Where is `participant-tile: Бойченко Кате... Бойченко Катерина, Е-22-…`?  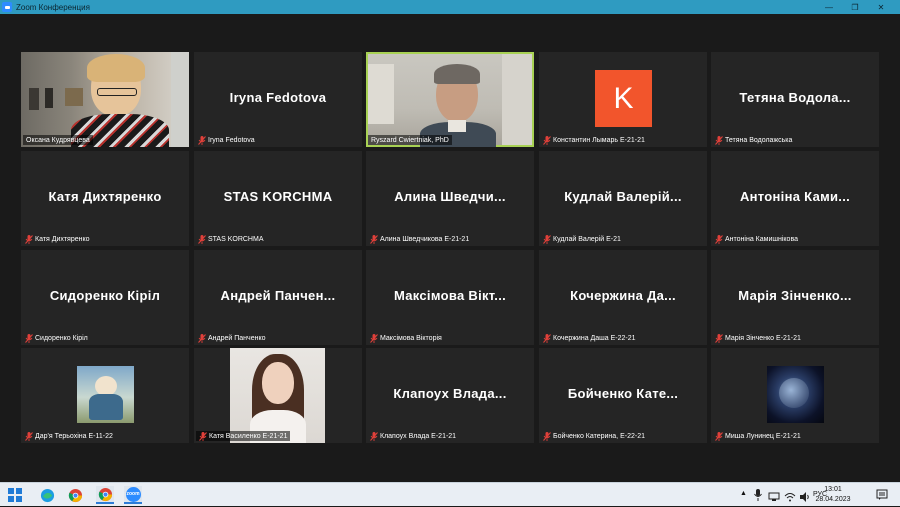
participant-tile: Бойченко Кате... Бойченко Катерина, Е-22-… is located at coordinates (623, 395).